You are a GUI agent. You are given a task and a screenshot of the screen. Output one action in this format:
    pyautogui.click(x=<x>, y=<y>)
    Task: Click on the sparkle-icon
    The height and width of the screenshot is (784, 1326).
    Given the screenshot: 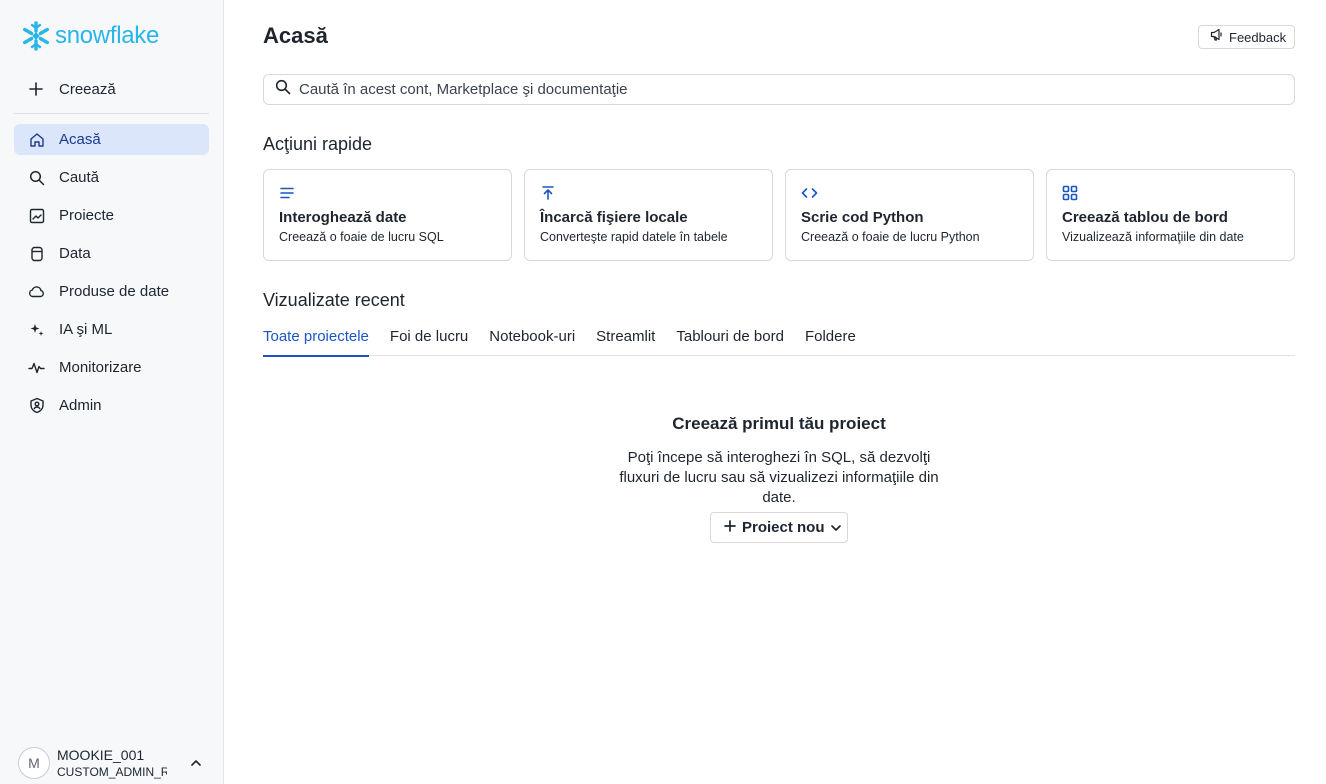 What is the action you would take?
    pyautogui.click(x=36, y=329)
    